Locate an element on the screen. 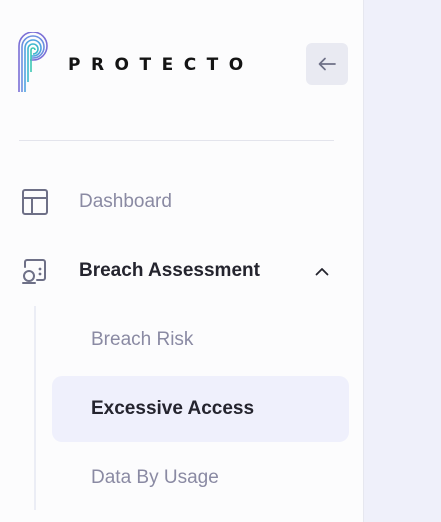 The width and height of the screenshot is (441, 522). submenu-item-label: Data By Usage is located at coordinates (155, 477).